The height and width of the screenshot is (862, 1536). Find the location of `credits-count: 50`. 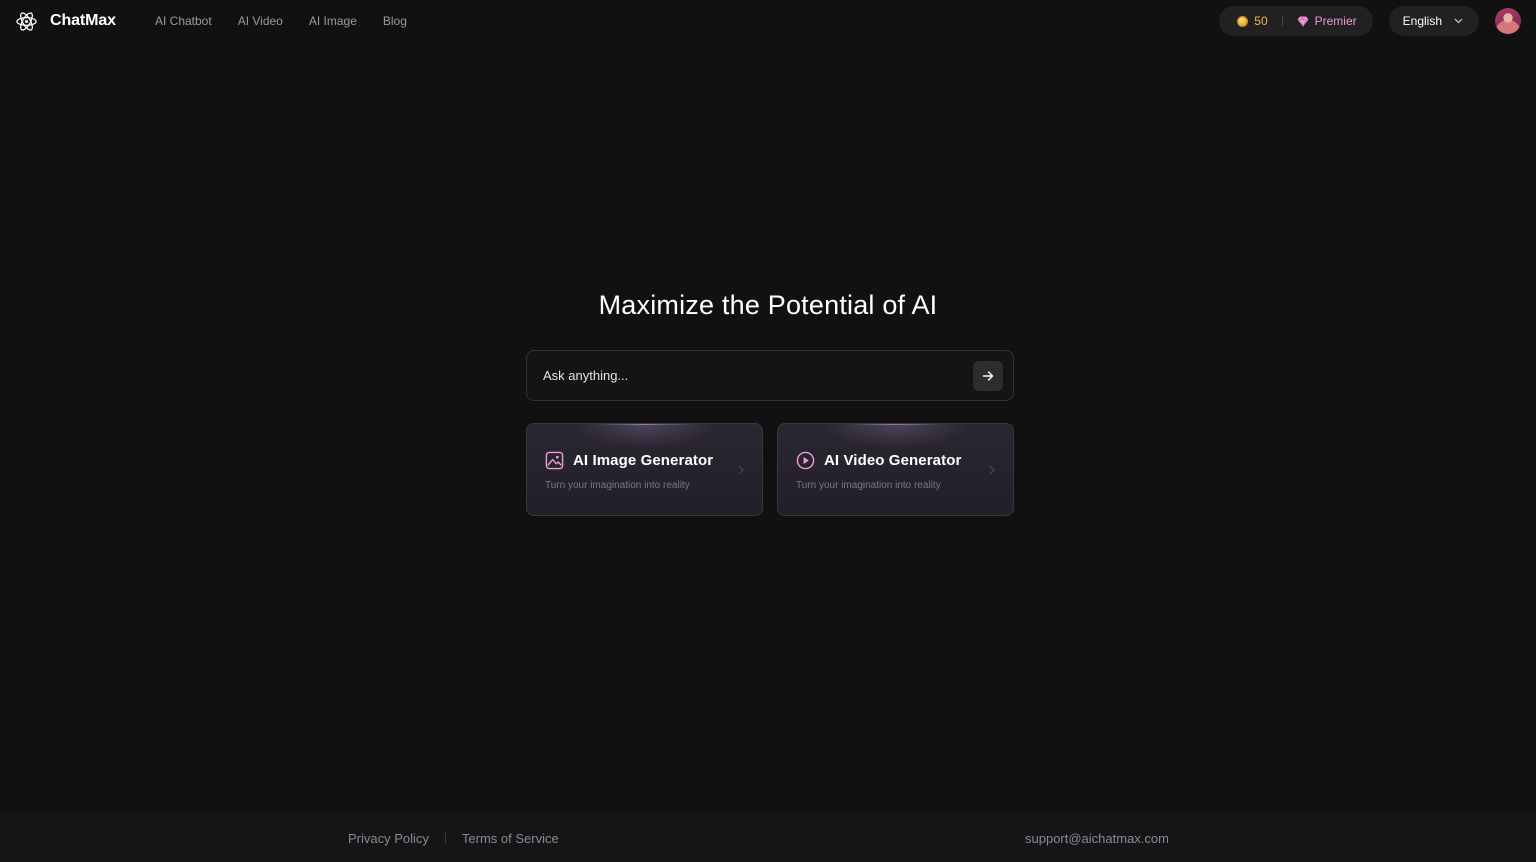

credits-count: 50 is located at coordinates (1261, 21).